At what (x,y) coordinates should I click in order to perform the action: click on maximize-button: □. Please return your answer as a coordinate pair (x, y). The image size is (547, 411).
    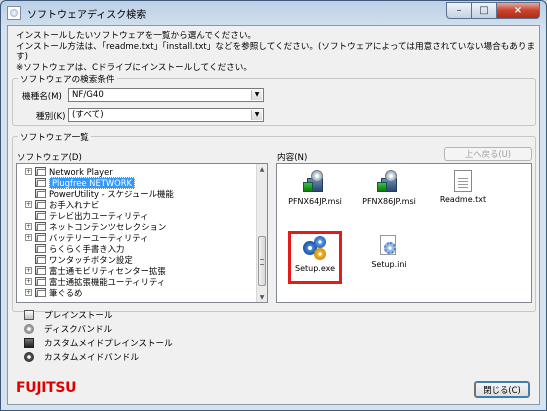
    Looking at the image, I should click on (484, 10).